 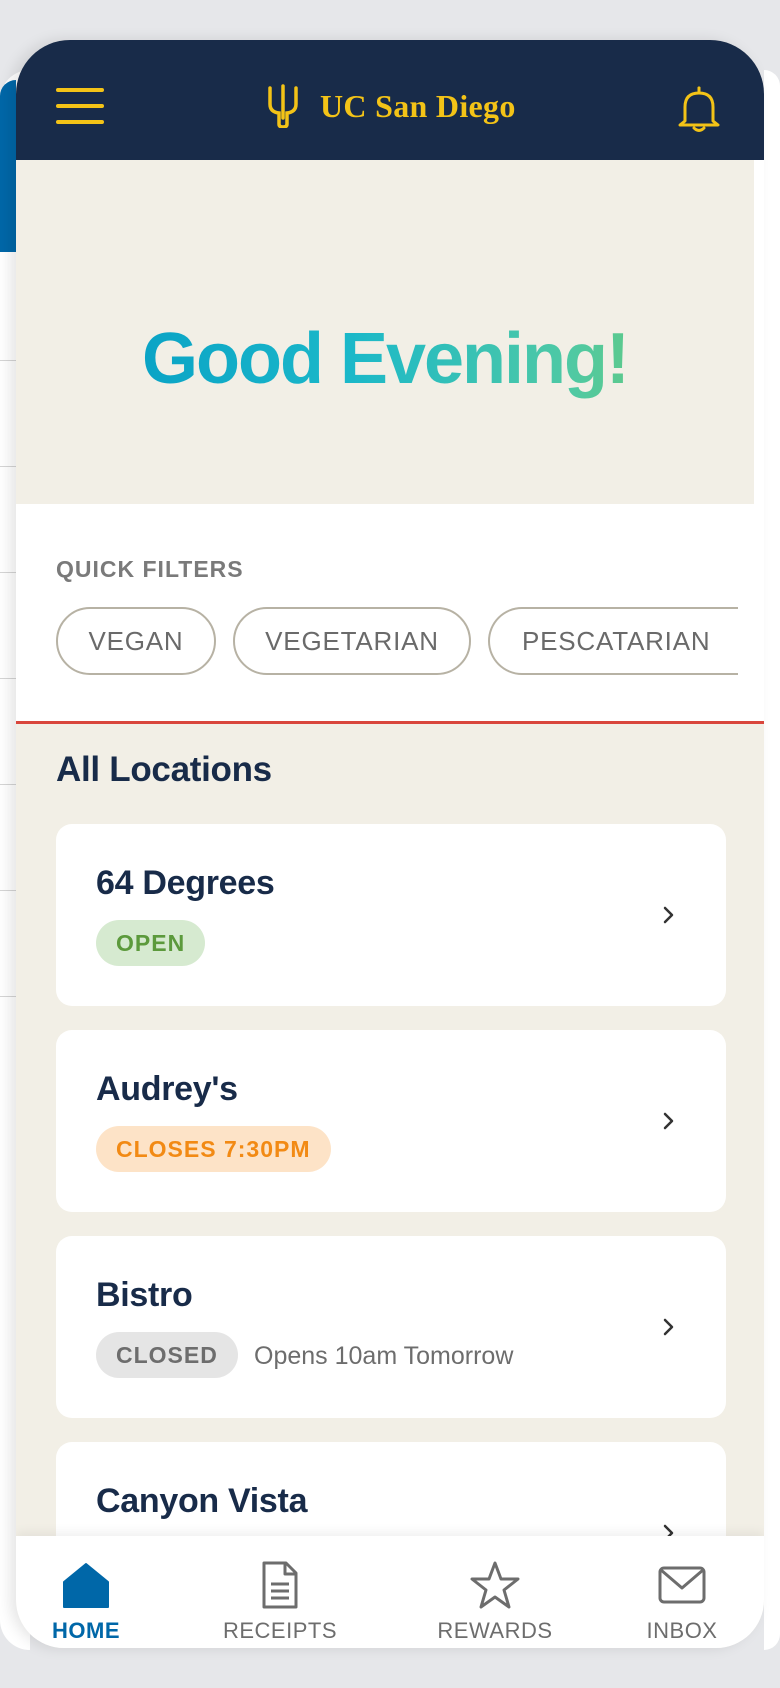 I want to click on mail-icon, so click(x=682, y=1585).